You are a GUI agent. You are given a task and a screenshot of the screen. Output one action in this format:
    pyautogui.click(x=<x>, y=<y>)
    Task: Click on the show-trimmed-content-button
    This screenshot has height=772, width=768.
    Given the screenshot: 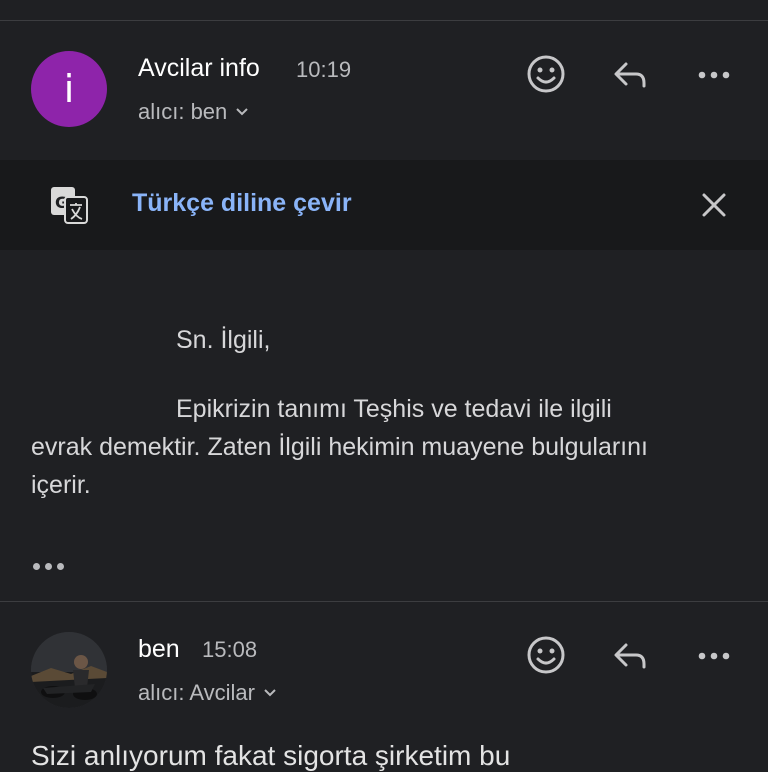 What is the action you would take?
    pyautogui.click(x=51, y=566)
    